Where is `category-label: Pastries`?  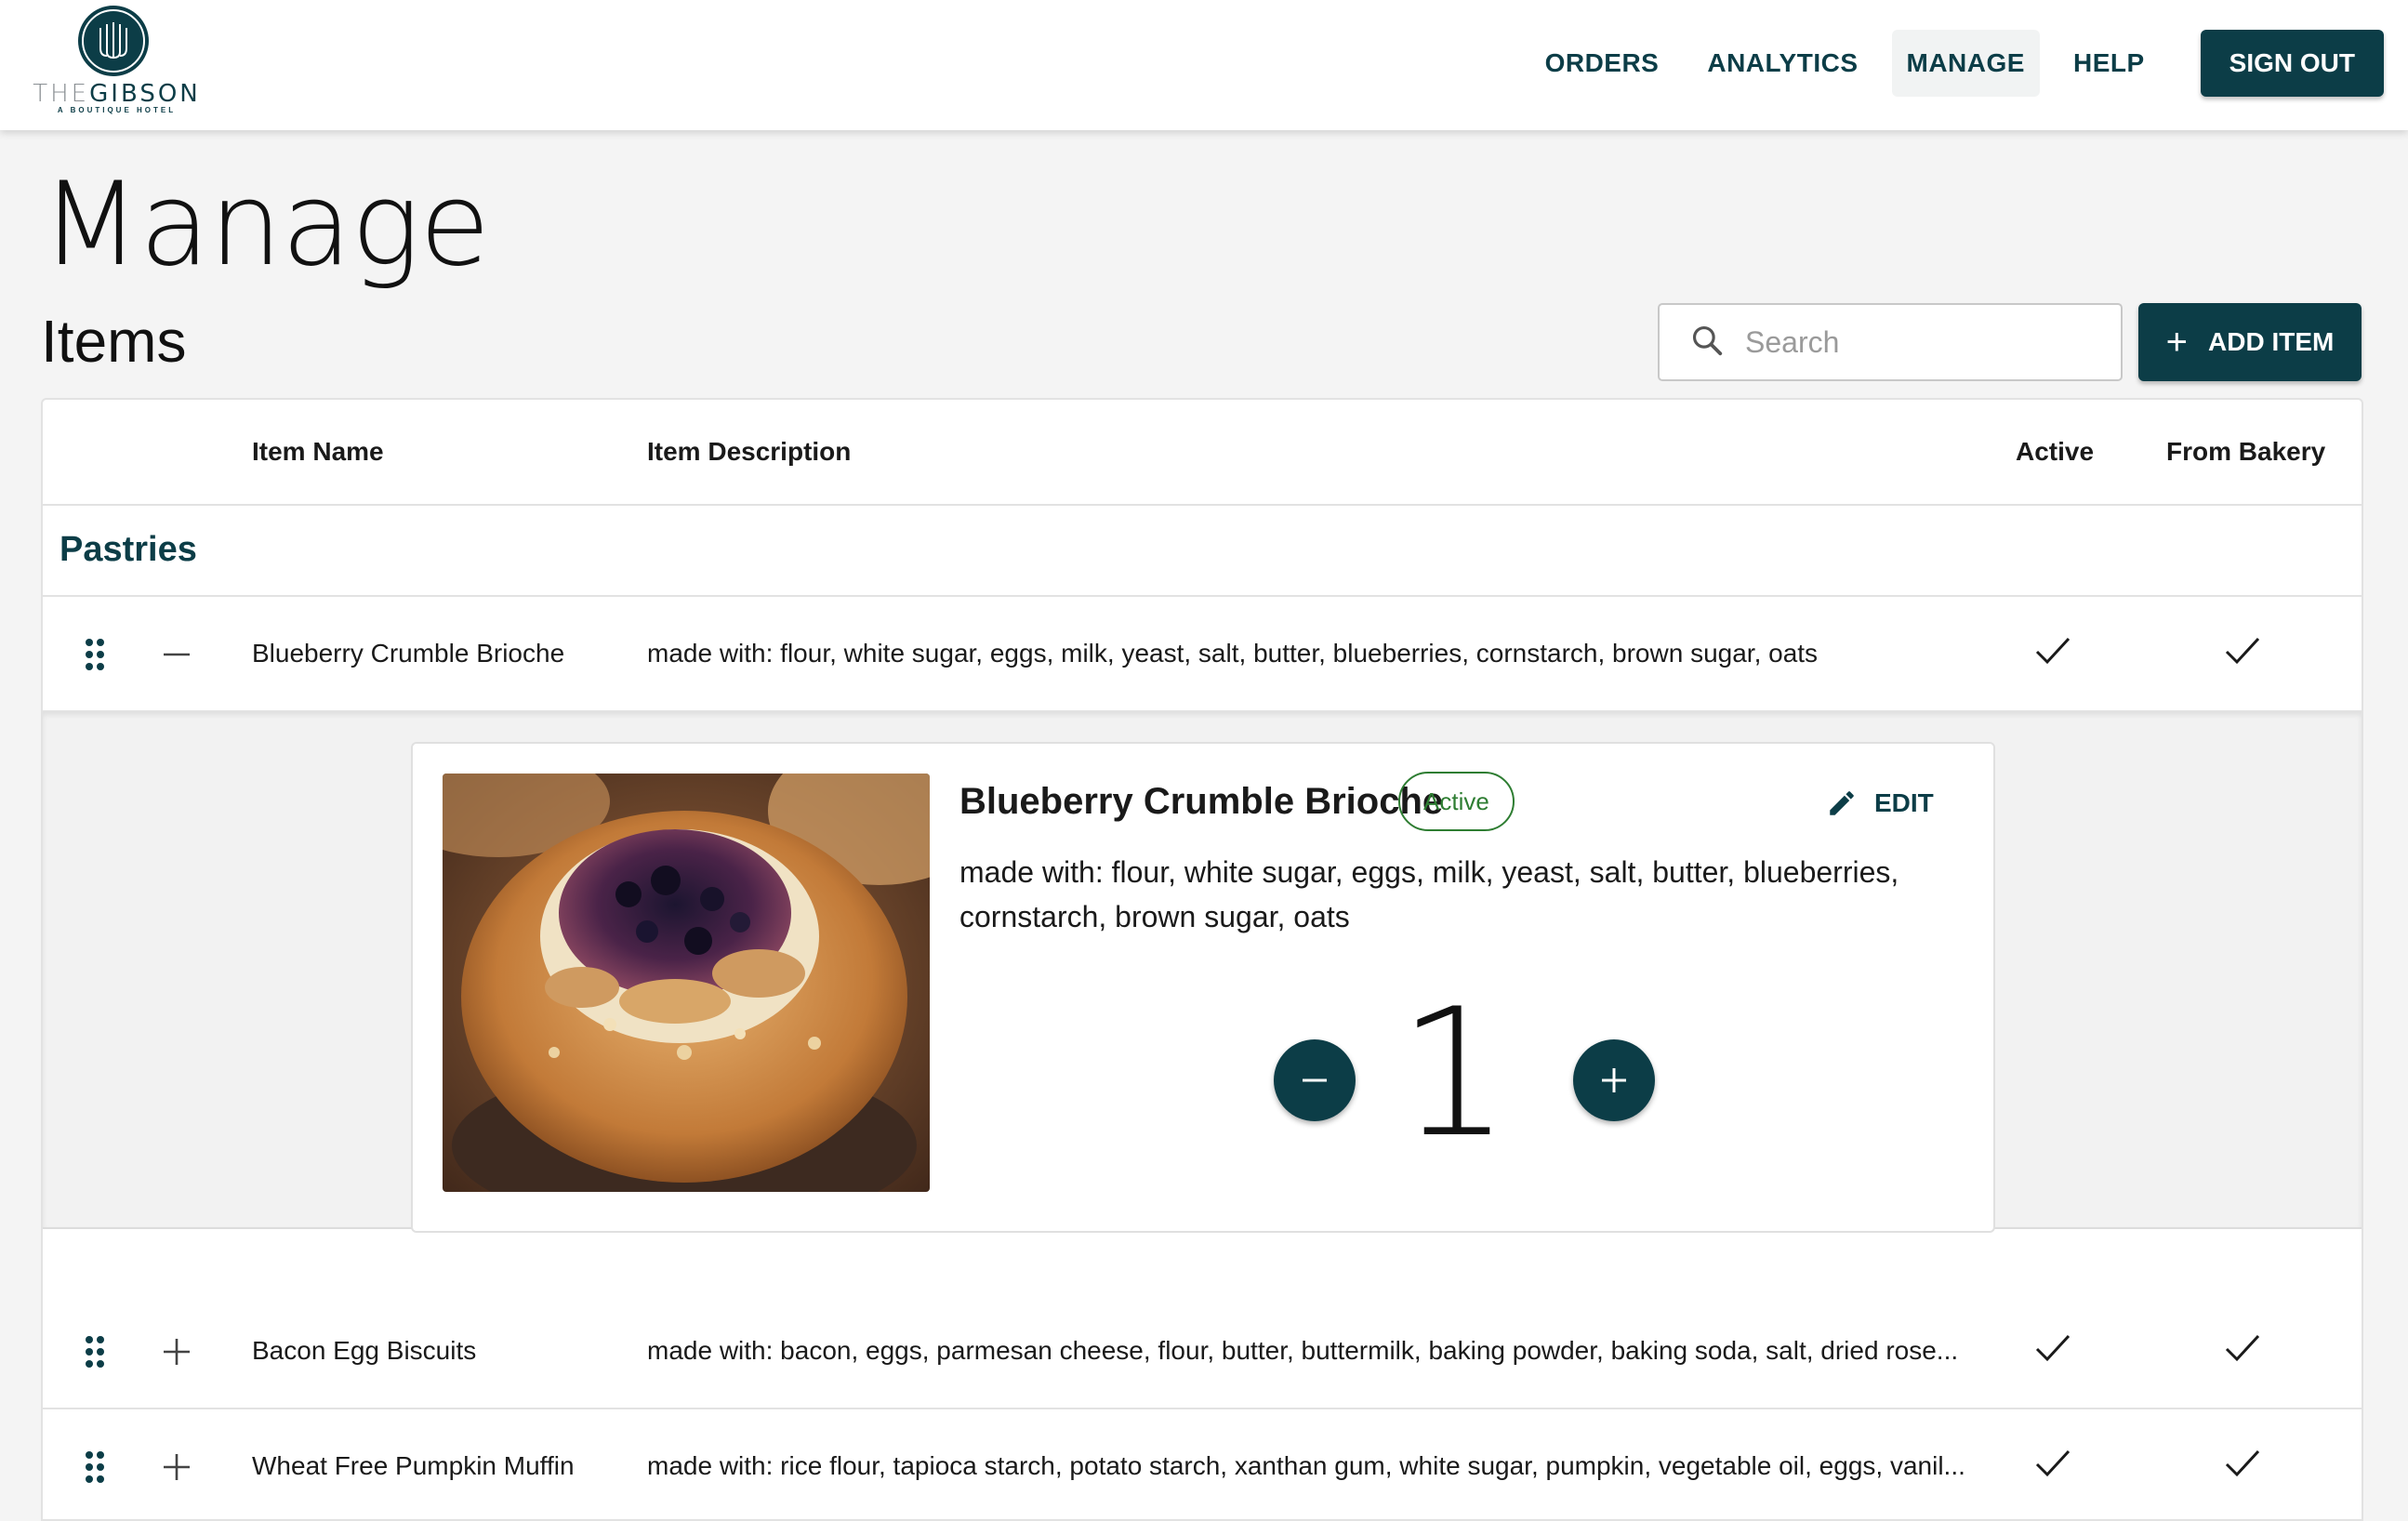
category-label: Pastries is located at coordinates (128, 549).